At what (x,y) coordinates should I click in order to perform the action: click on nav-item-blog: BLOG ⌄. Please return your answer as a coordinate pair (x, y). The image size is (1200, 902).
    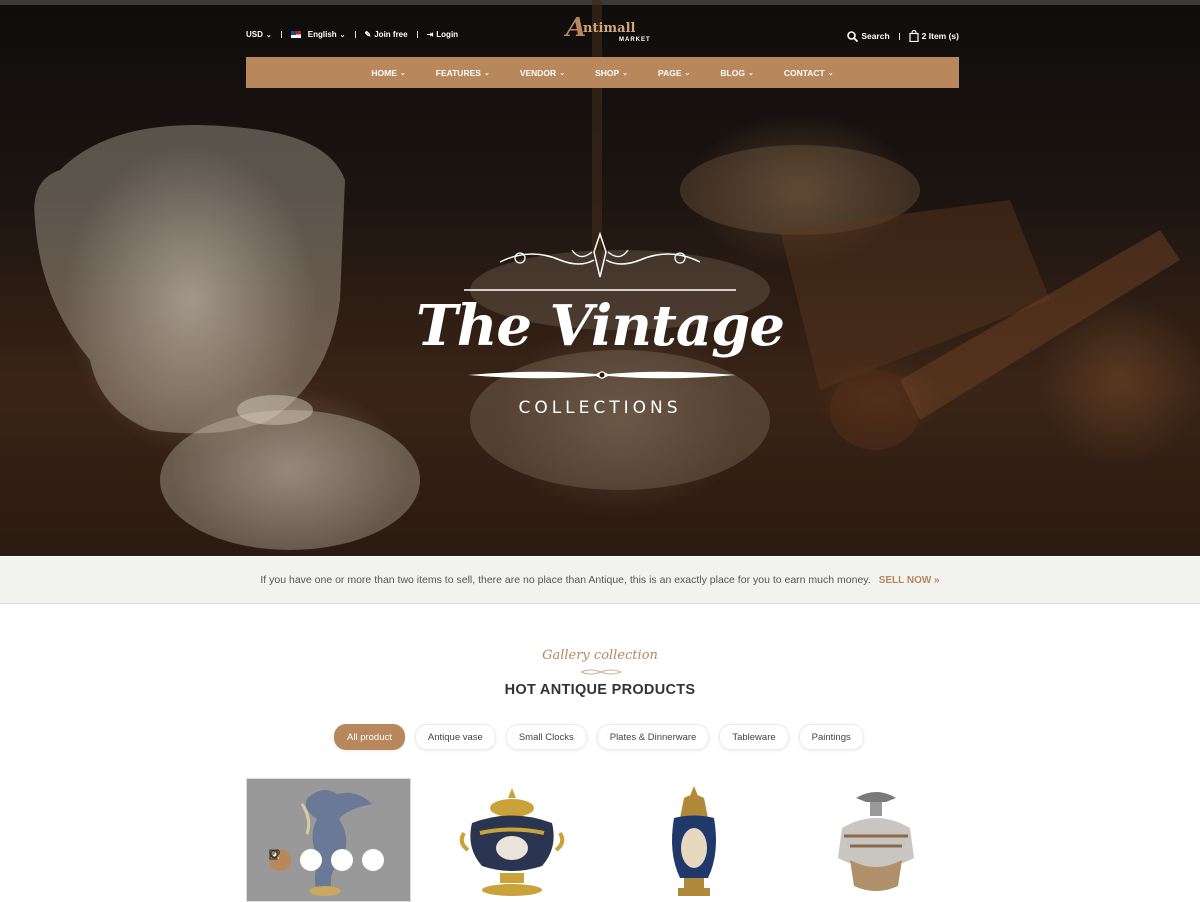
    Looking at the image, I should click on (736, 73).